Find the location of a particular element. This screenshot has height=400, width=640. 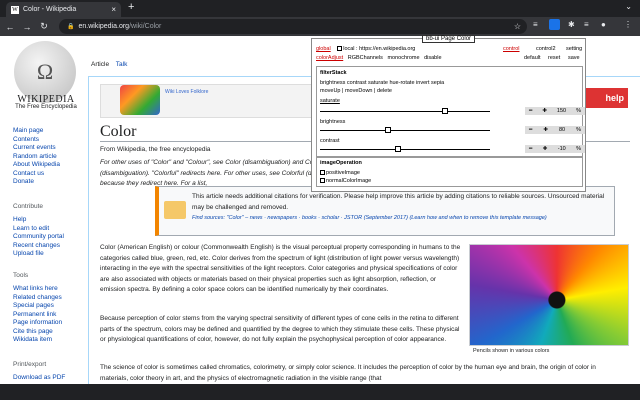

default-button: default is located at coordinates (532, 58).